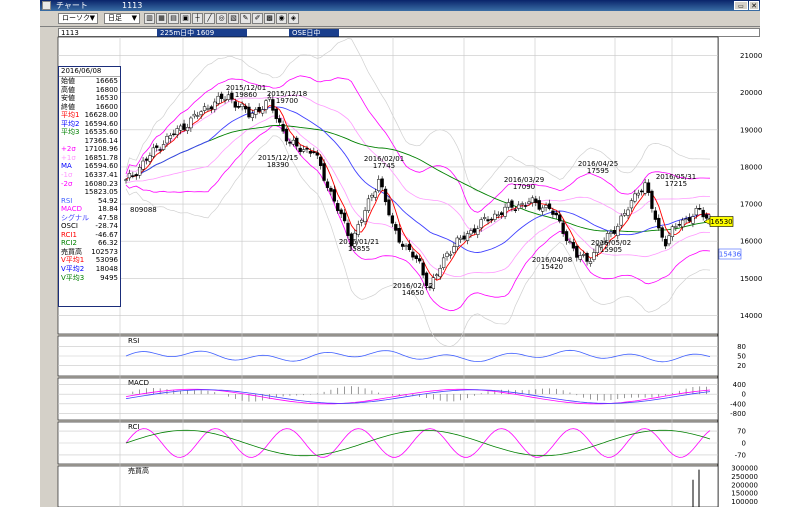 This screenshot has width=800, height=507. What do you see at coordinates (107, 200) in the screenshot?
I see `data-panel-value: 54.92` at bounding box center [107, 200].